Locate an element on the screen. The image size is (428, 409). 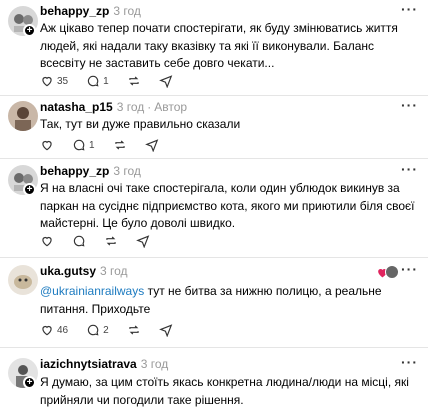
comment-header: natasha_p15 3 год · Автор is located at coordinates (113, 107).